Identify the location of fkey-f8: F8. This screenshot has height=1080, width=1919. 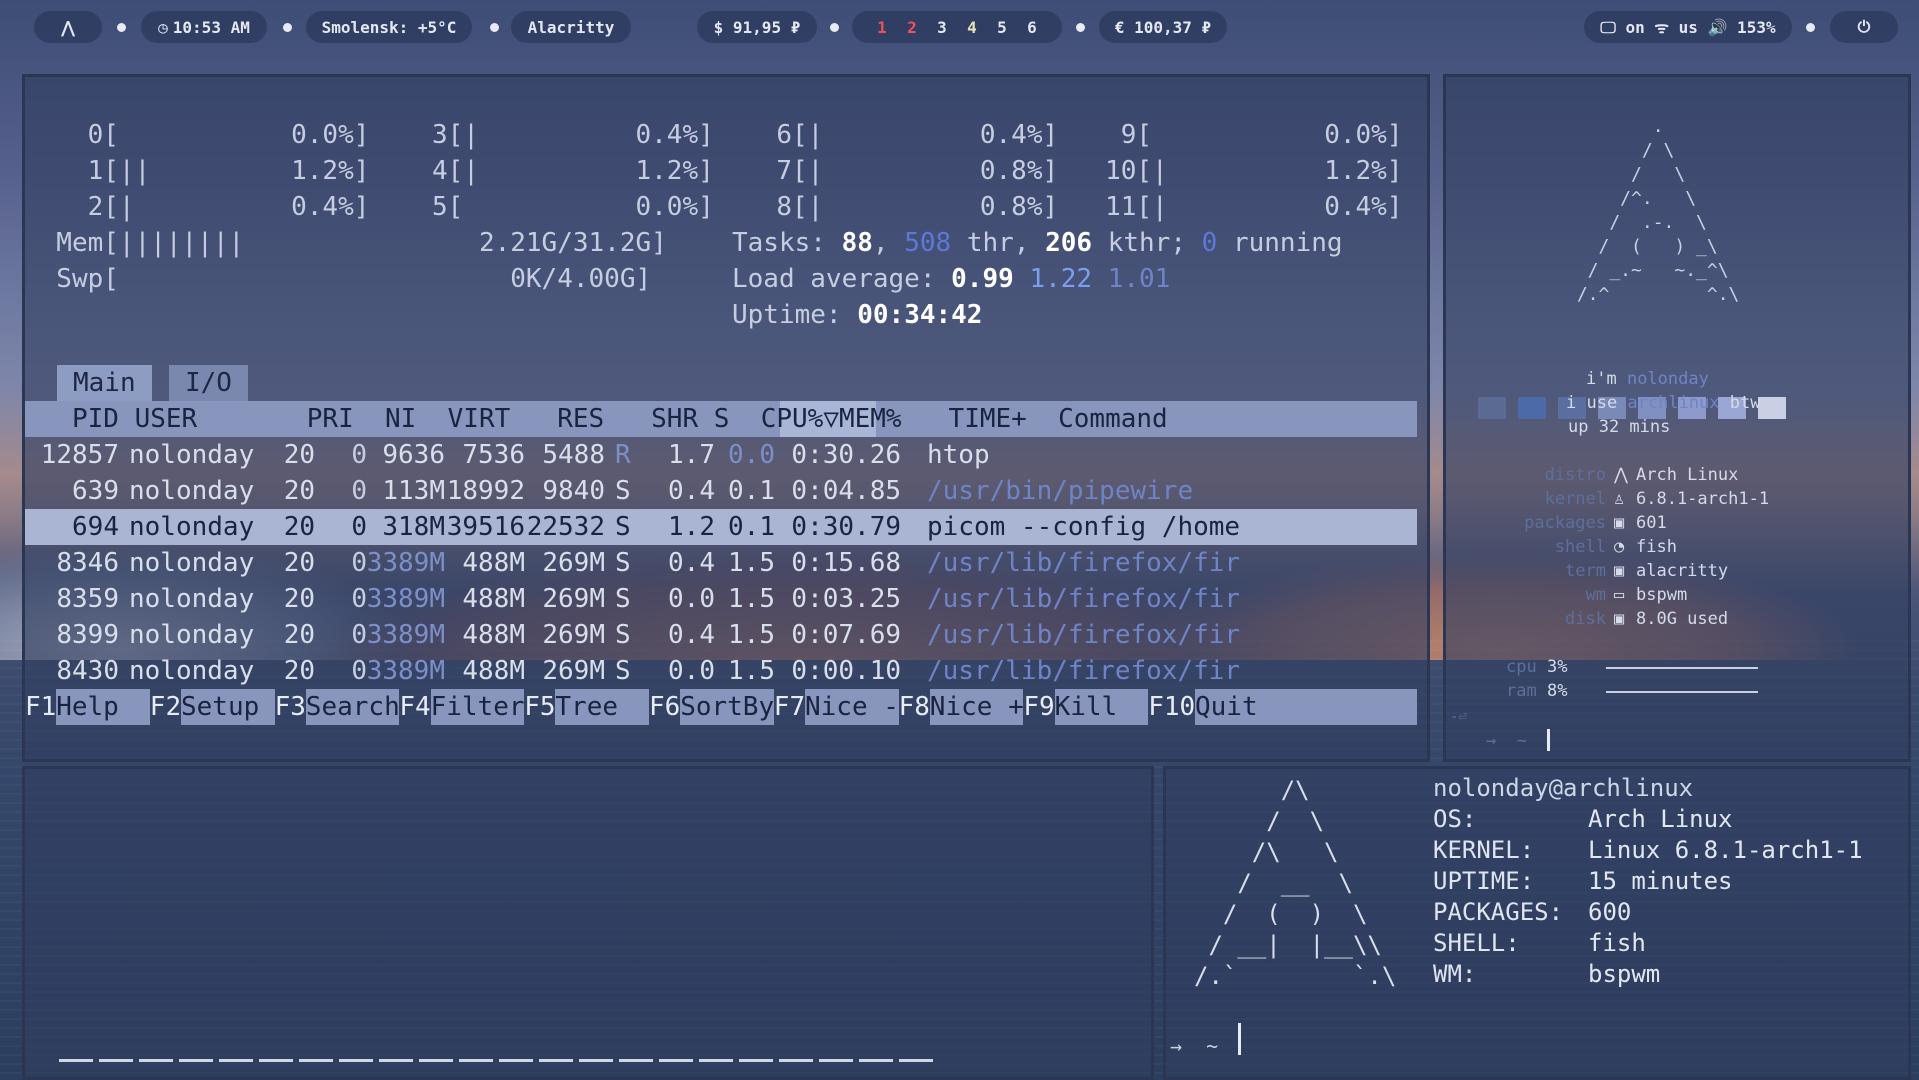
(914, 707).